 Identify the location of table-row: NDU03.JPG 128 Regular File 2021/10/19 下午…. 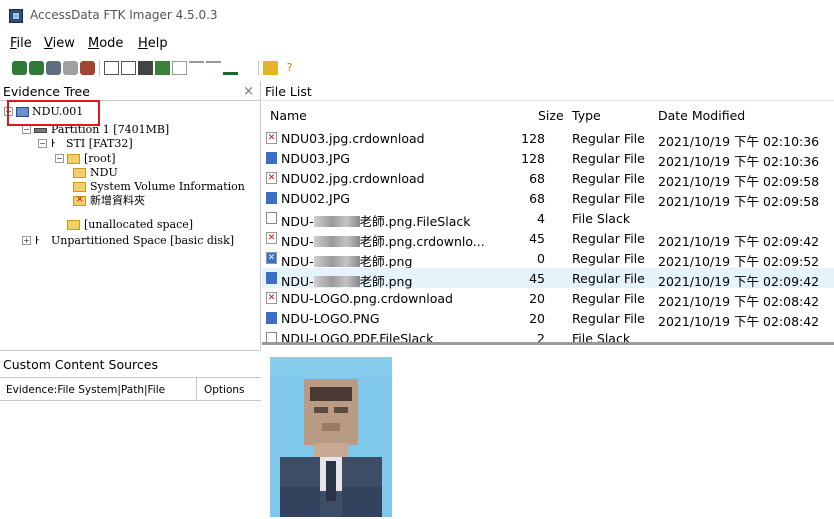
(548, 158).